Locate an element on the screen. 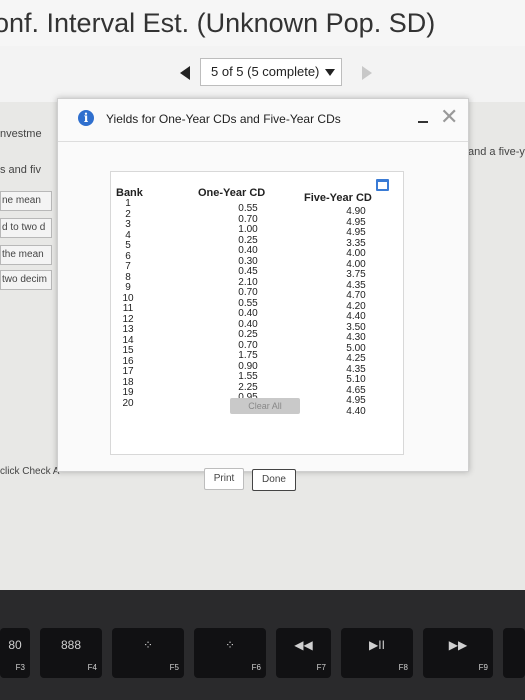 The height and width of the screenshot is (700, 525). progress-dropdown: 5 of 5 (5 complete) is located at coordinates (271, 72).